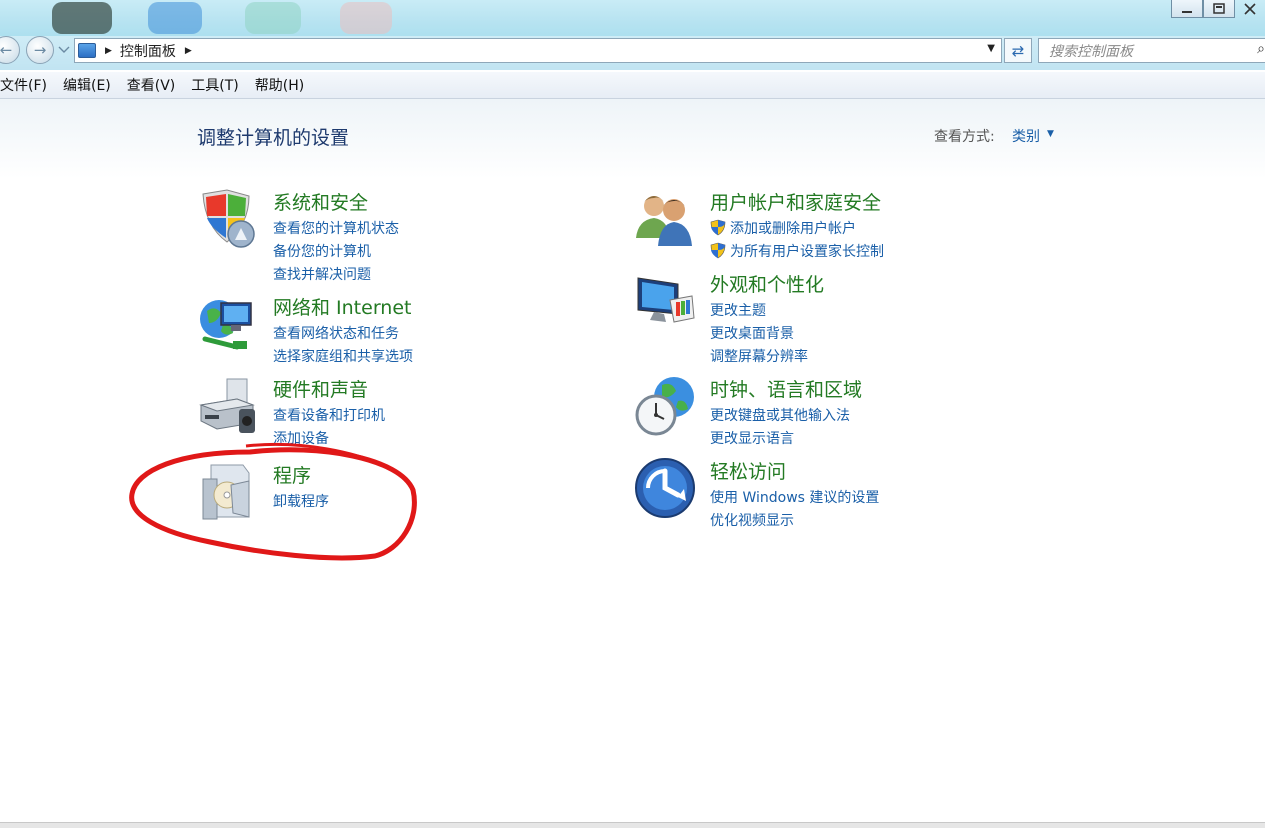 The height and width of the screenshot is (828, 1265). Describe the element at coordinates (27, 85) in the screenshot. I see `menu-file: 文件(F)` at that location.